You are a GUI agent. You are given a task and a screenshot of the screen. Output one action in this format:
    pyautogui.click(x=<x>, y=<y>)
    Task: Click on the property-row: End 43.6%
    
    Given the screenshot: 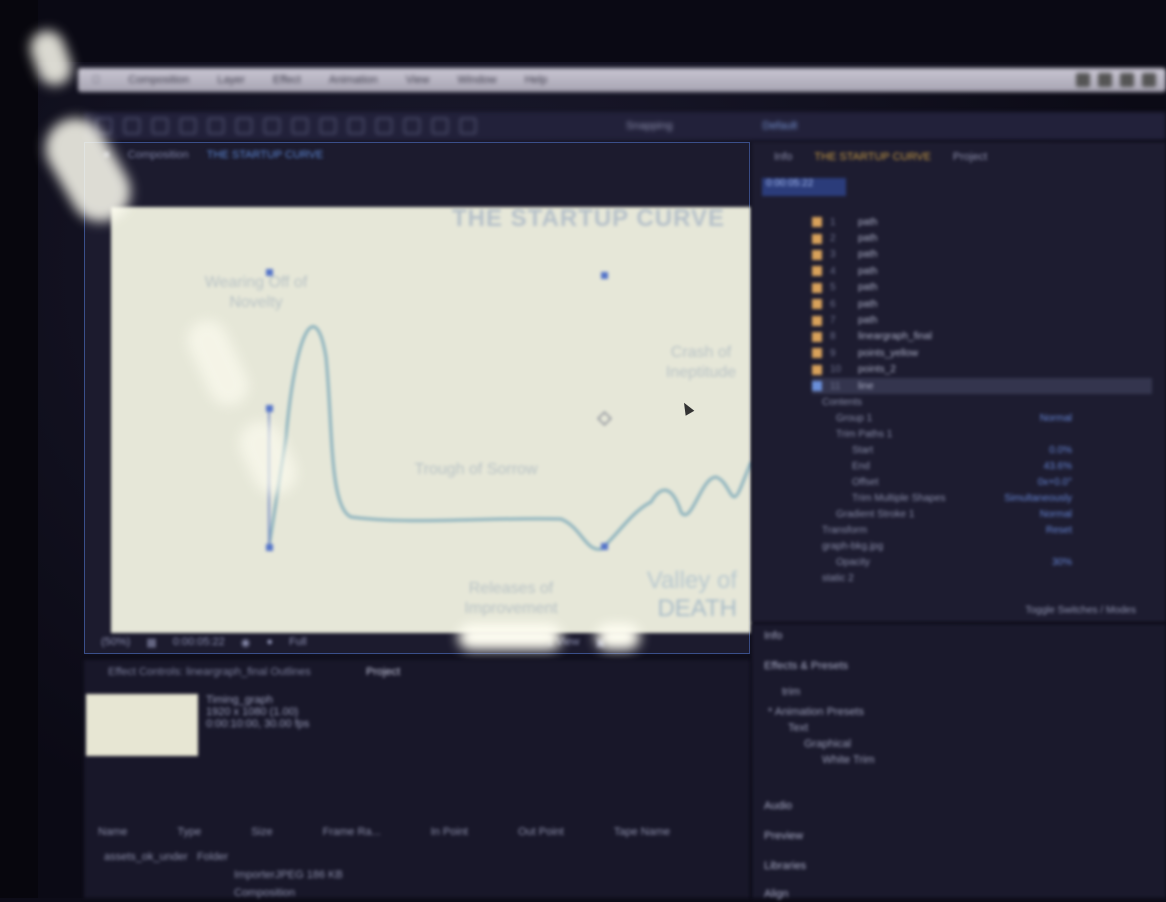 What is the action you would take?
    pyautogui.click(x=987, y=466)
    